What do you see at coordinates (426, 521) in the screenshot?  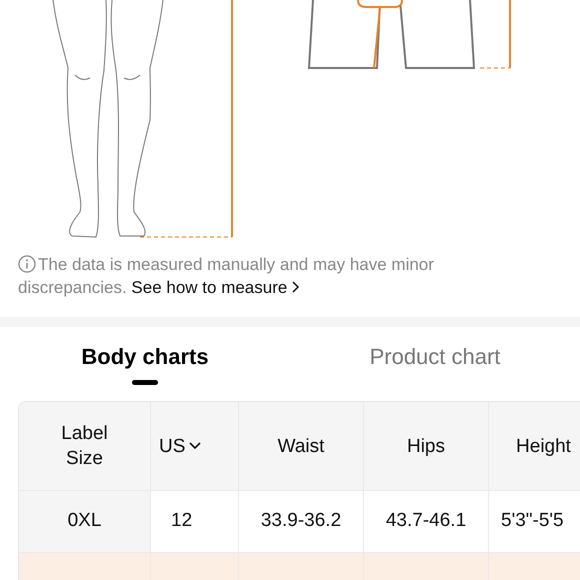 I see `table-cell-text: 43.7-46.1` at bounding box center [426, 521].